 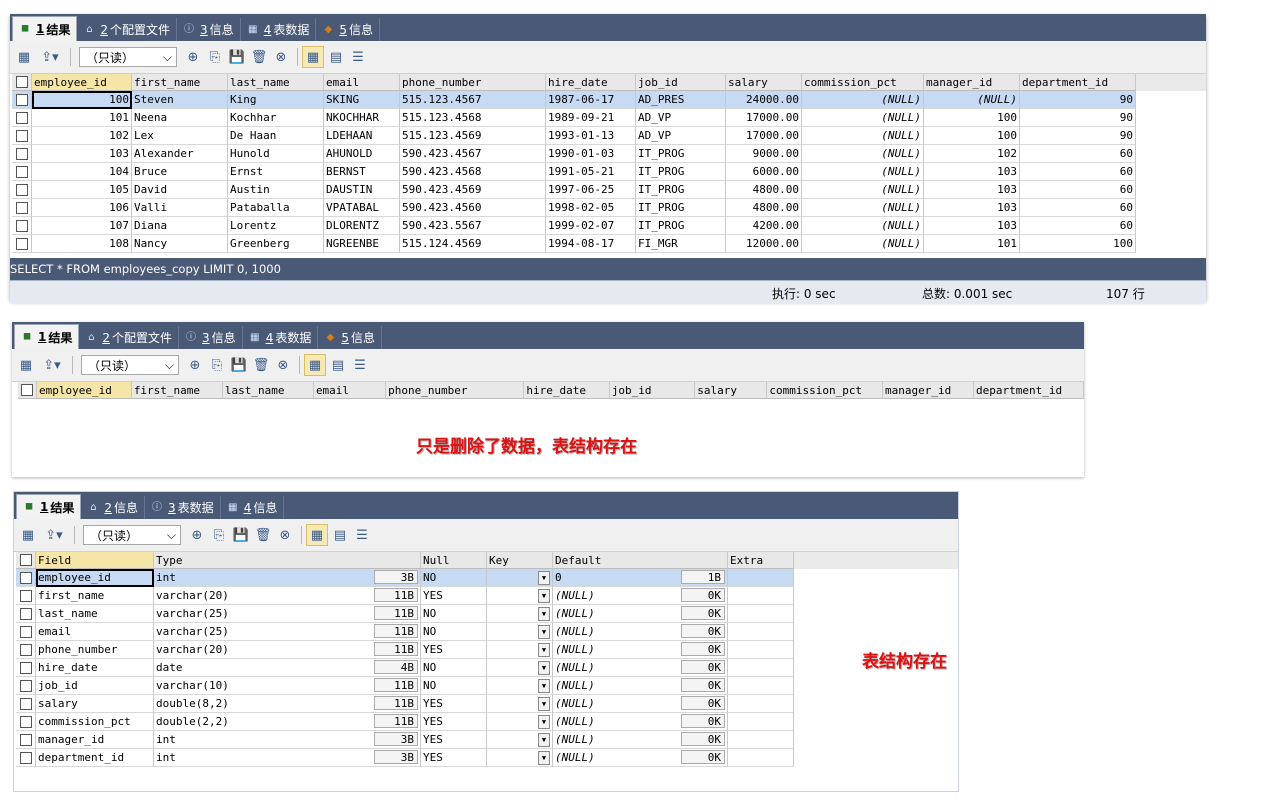 I want to click on cell-employee_id: 106, so click(x=82, y=208).